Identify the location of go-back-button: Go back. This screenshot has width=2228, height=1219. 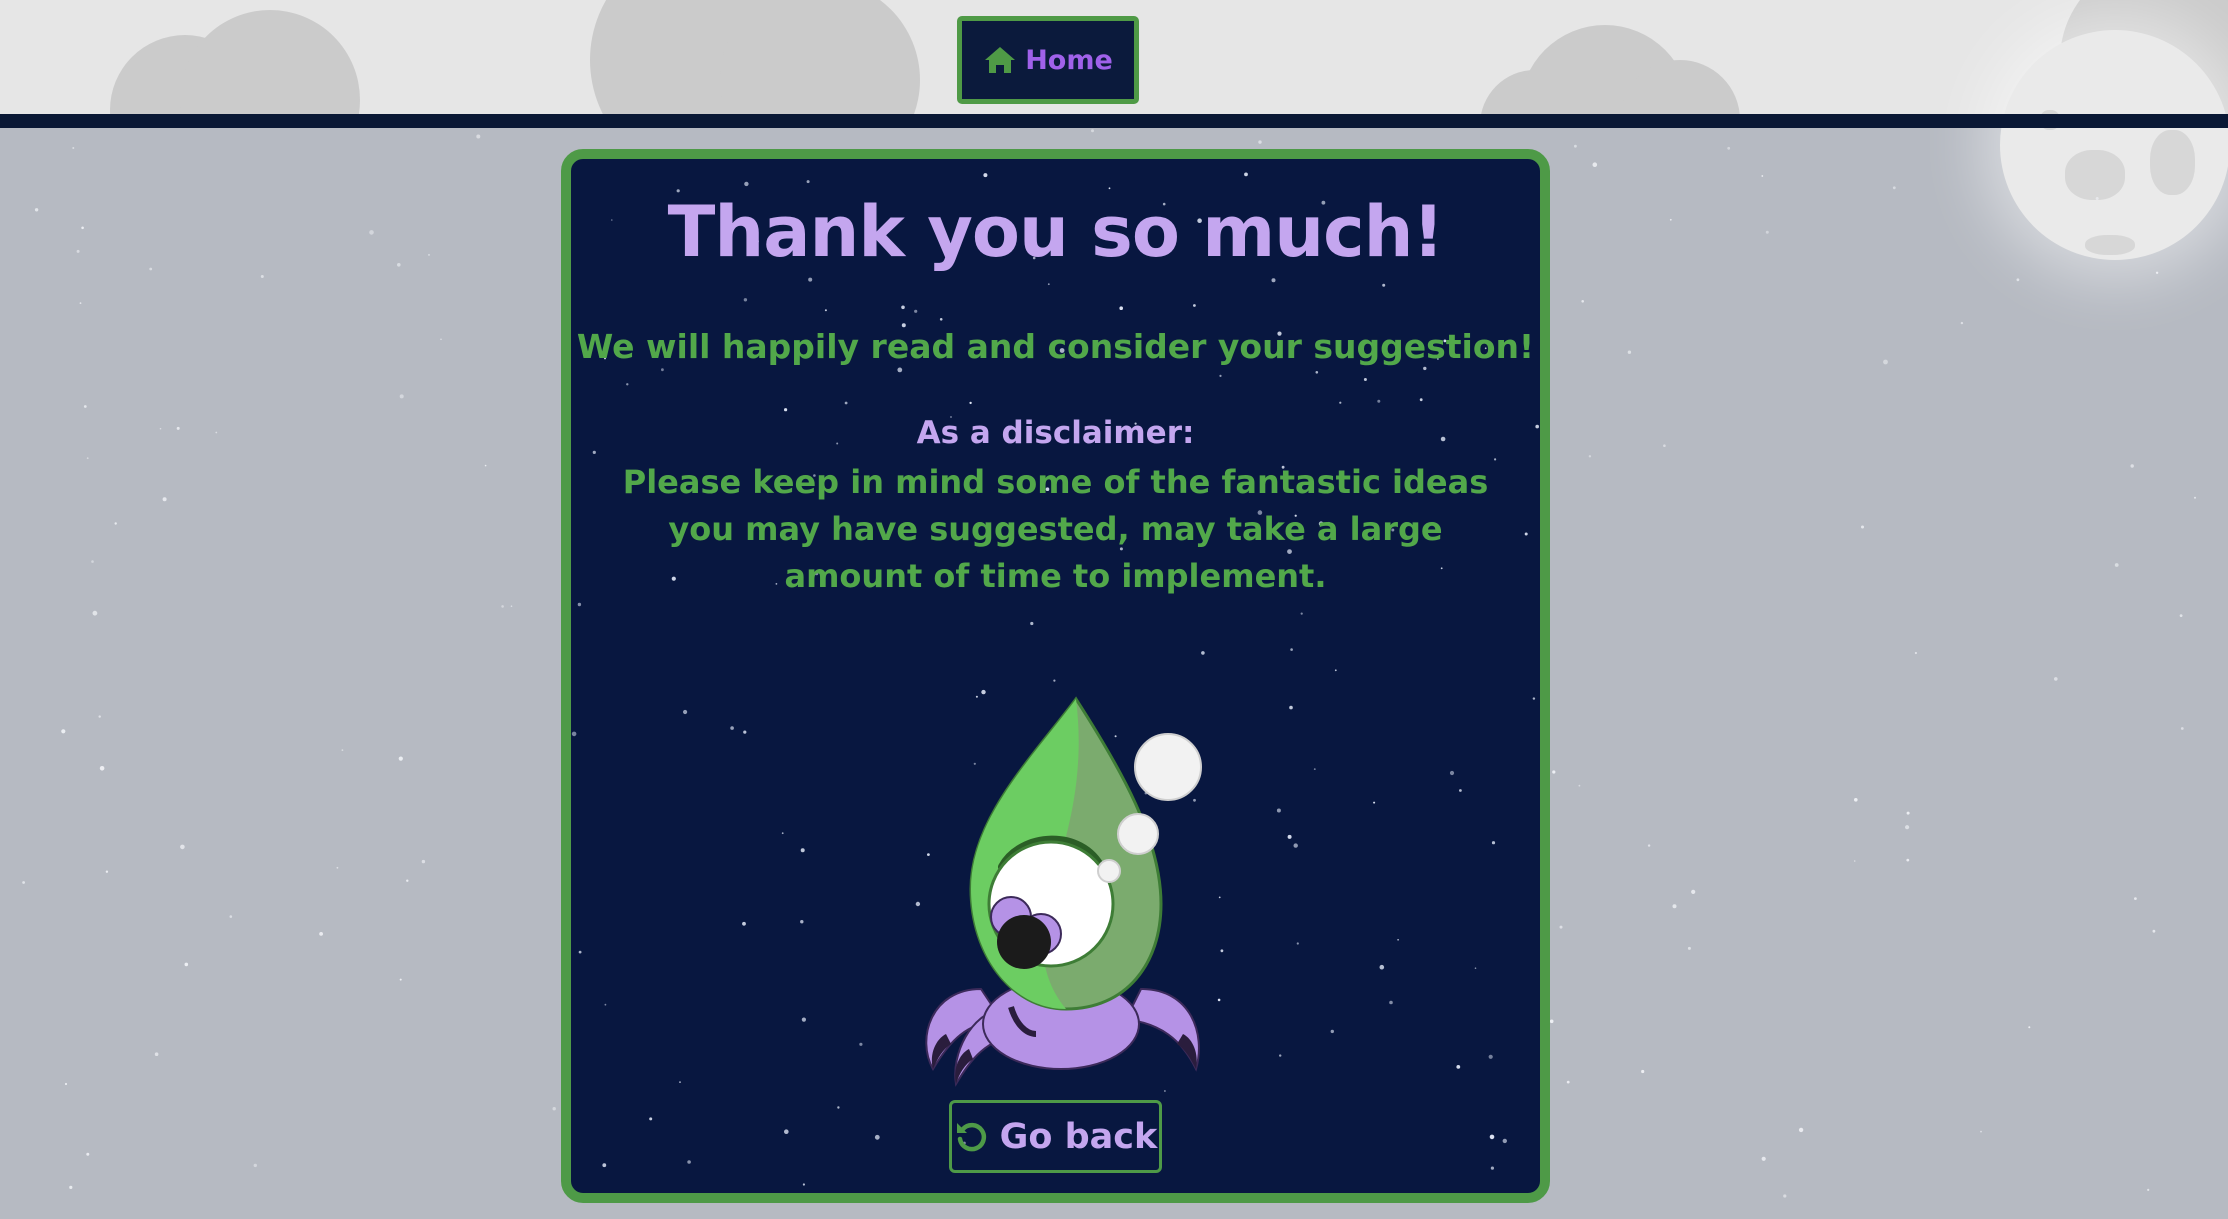
(1055, 1136).